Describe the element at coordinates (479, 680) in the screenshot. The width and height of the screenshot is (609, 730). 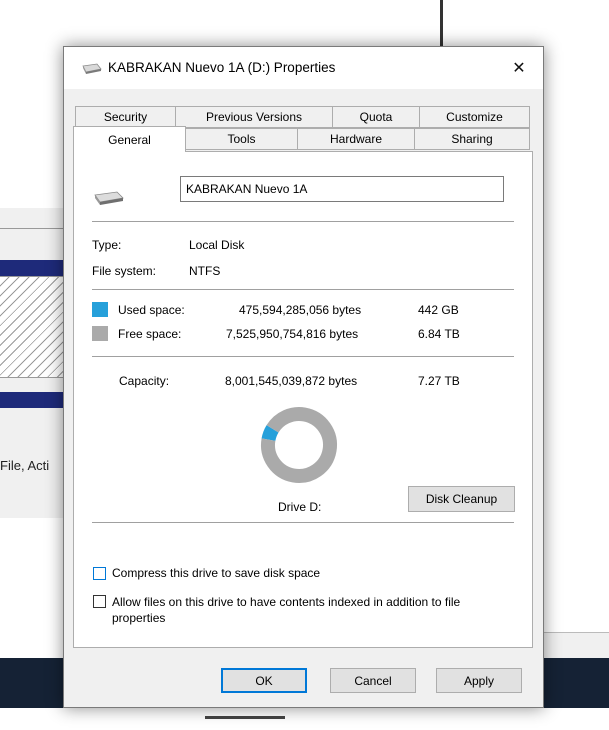
I see `apply-button: Apply` at that location.